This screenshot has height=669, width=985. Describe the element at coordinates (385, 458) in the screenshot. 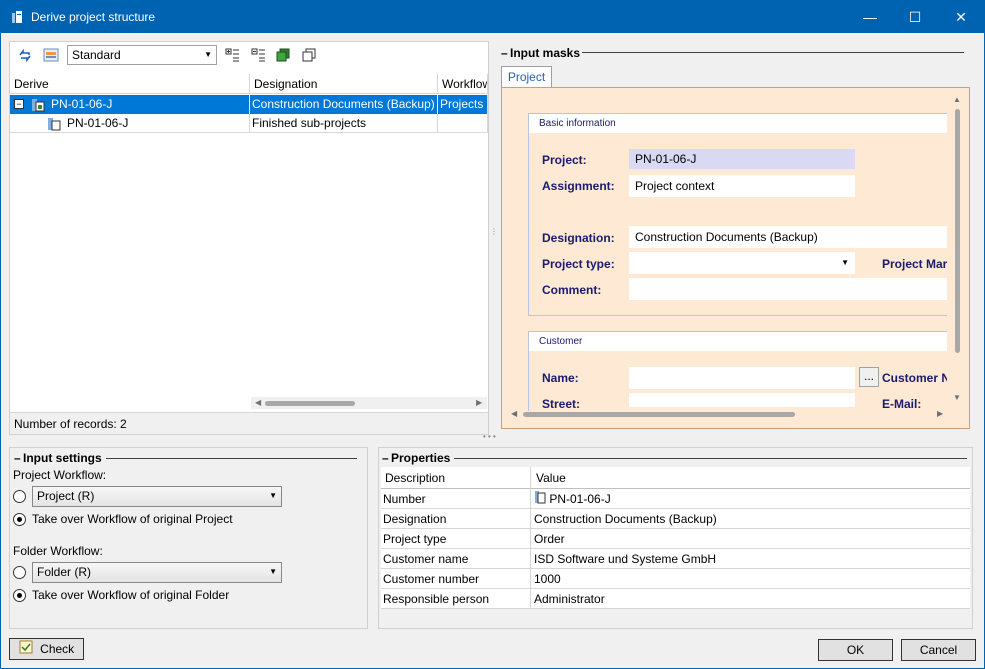

I see `properties-dash: –` at that location.